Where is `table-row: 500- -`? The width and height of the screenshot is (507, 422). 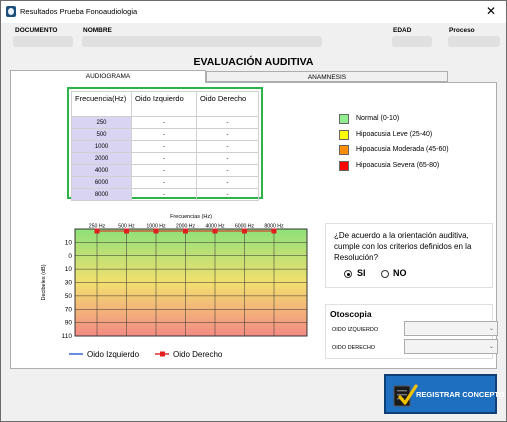
table-row: 500- - is located at coordinates (165, 134).